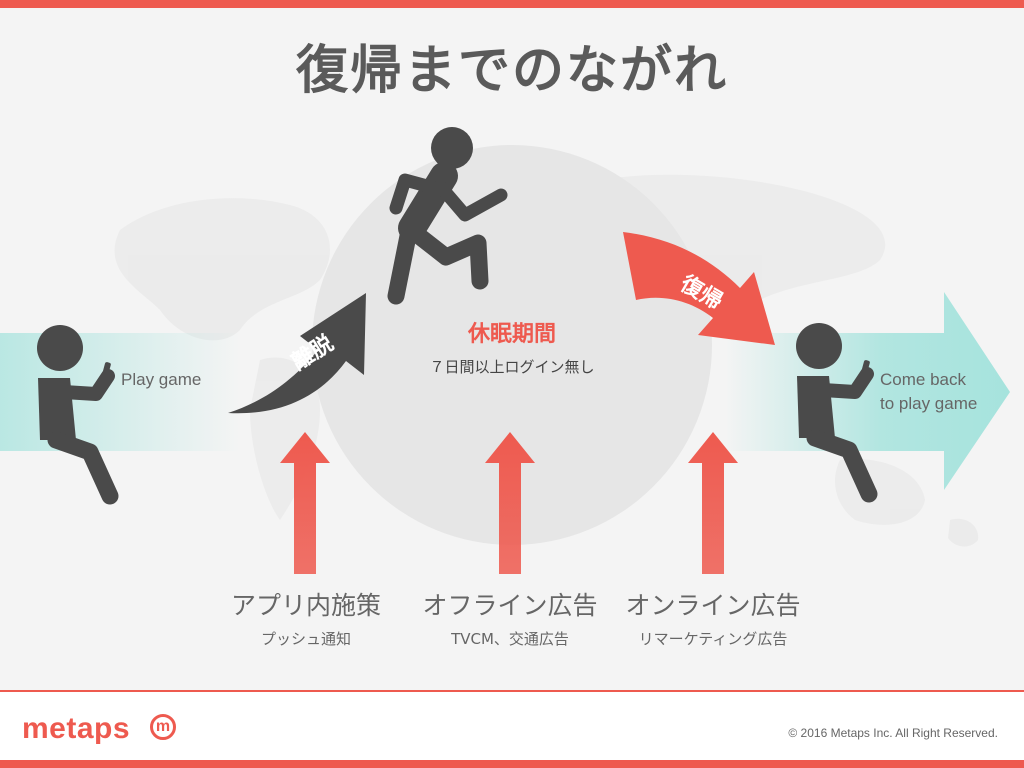 The height and width of the screenshot is (768, 1024). I want to click on come-back-line-2: to play game, so click(929, 403).